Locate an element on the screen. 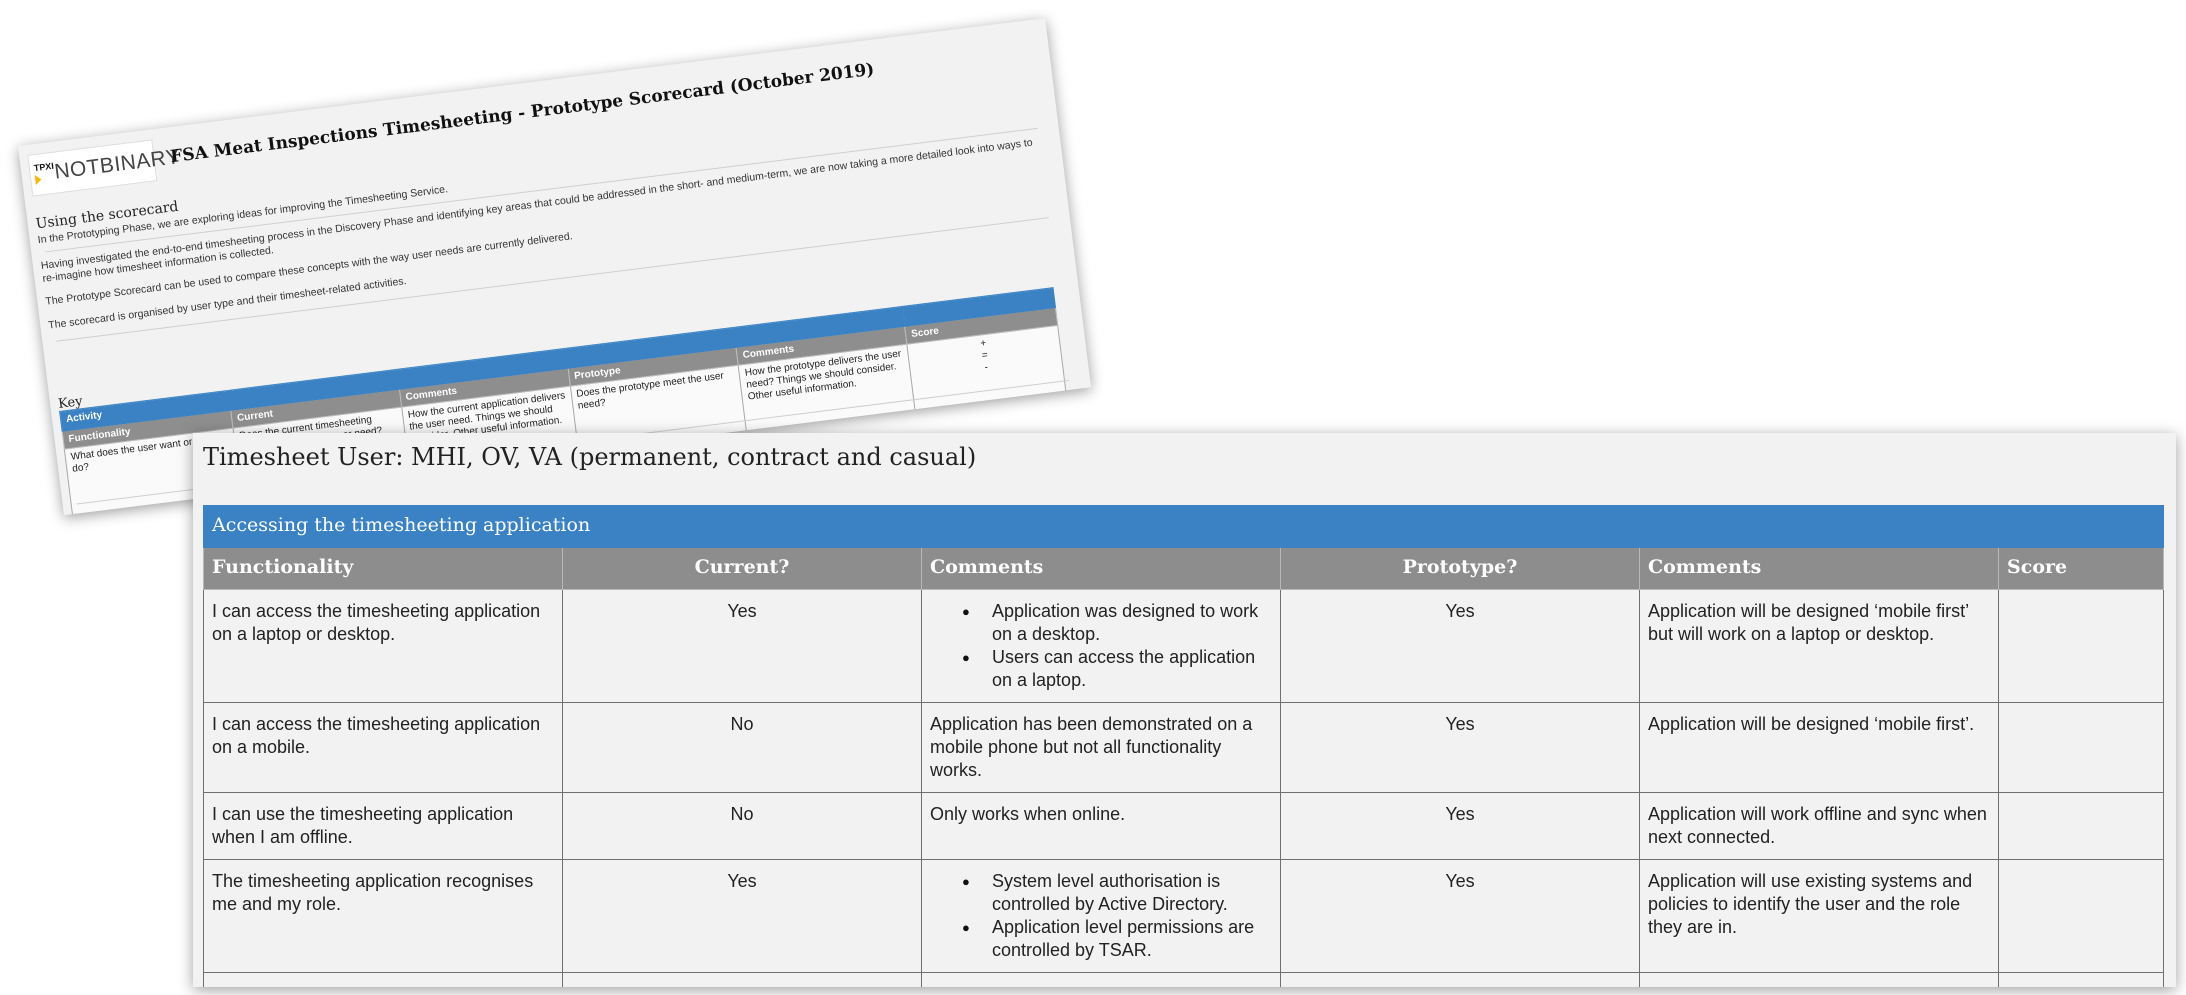 Image resolution: width=2186 pixels, height=995 pixels. functionality-cell is located at coordinates (383, 979).